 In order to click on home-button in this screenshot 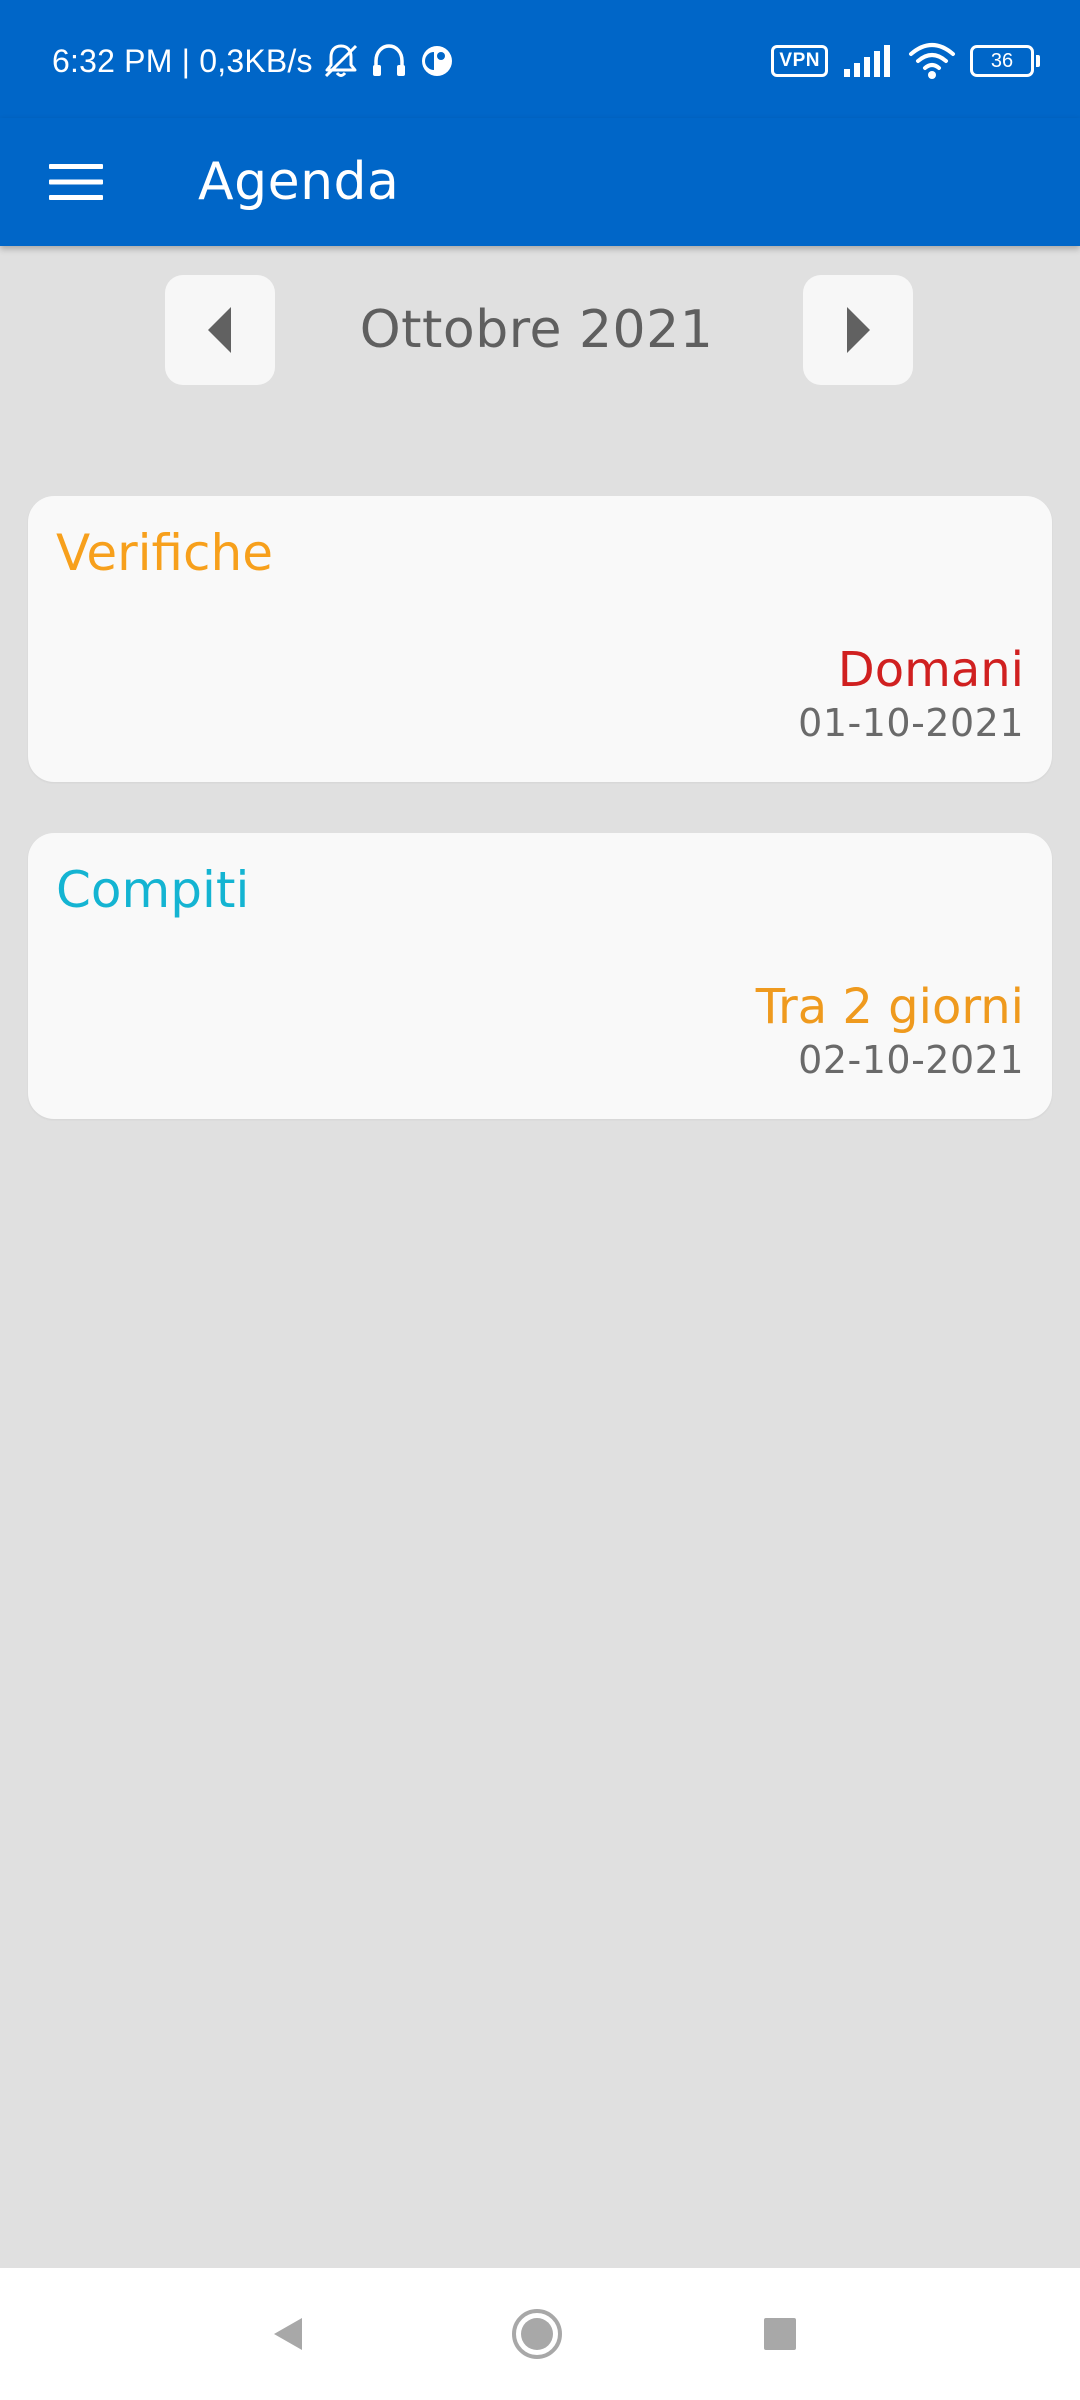, I will do `click(537, 2334)`.